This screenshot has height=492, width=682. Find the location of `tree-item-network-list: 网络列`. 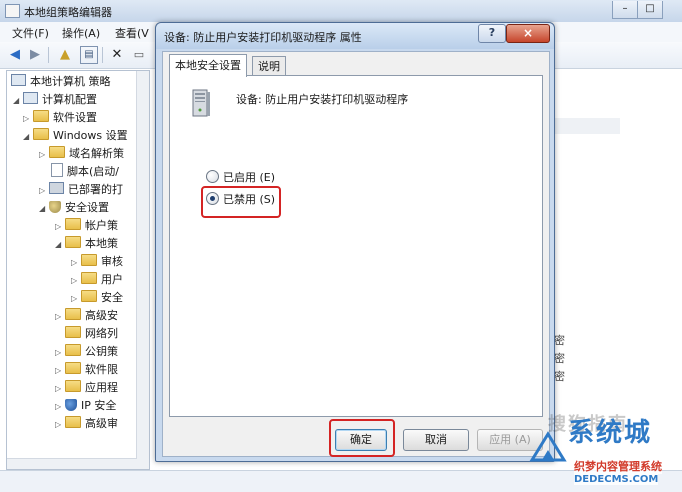

tree-item-network-list: 网络列 is located at coordinates (91, 334).